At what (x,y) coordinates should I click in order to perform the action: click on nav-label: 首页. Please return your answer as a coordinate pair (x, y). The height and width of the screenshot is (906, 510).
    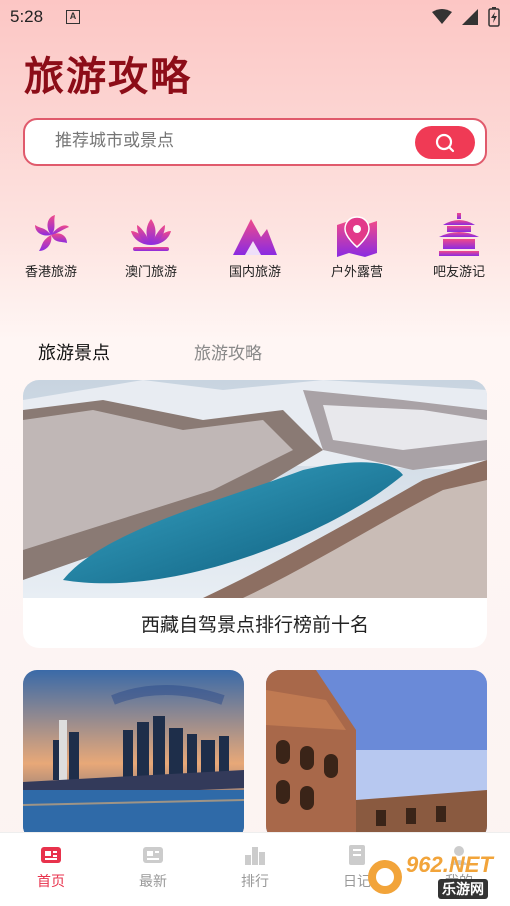
    Looking at the image, I should click on (51, 882).